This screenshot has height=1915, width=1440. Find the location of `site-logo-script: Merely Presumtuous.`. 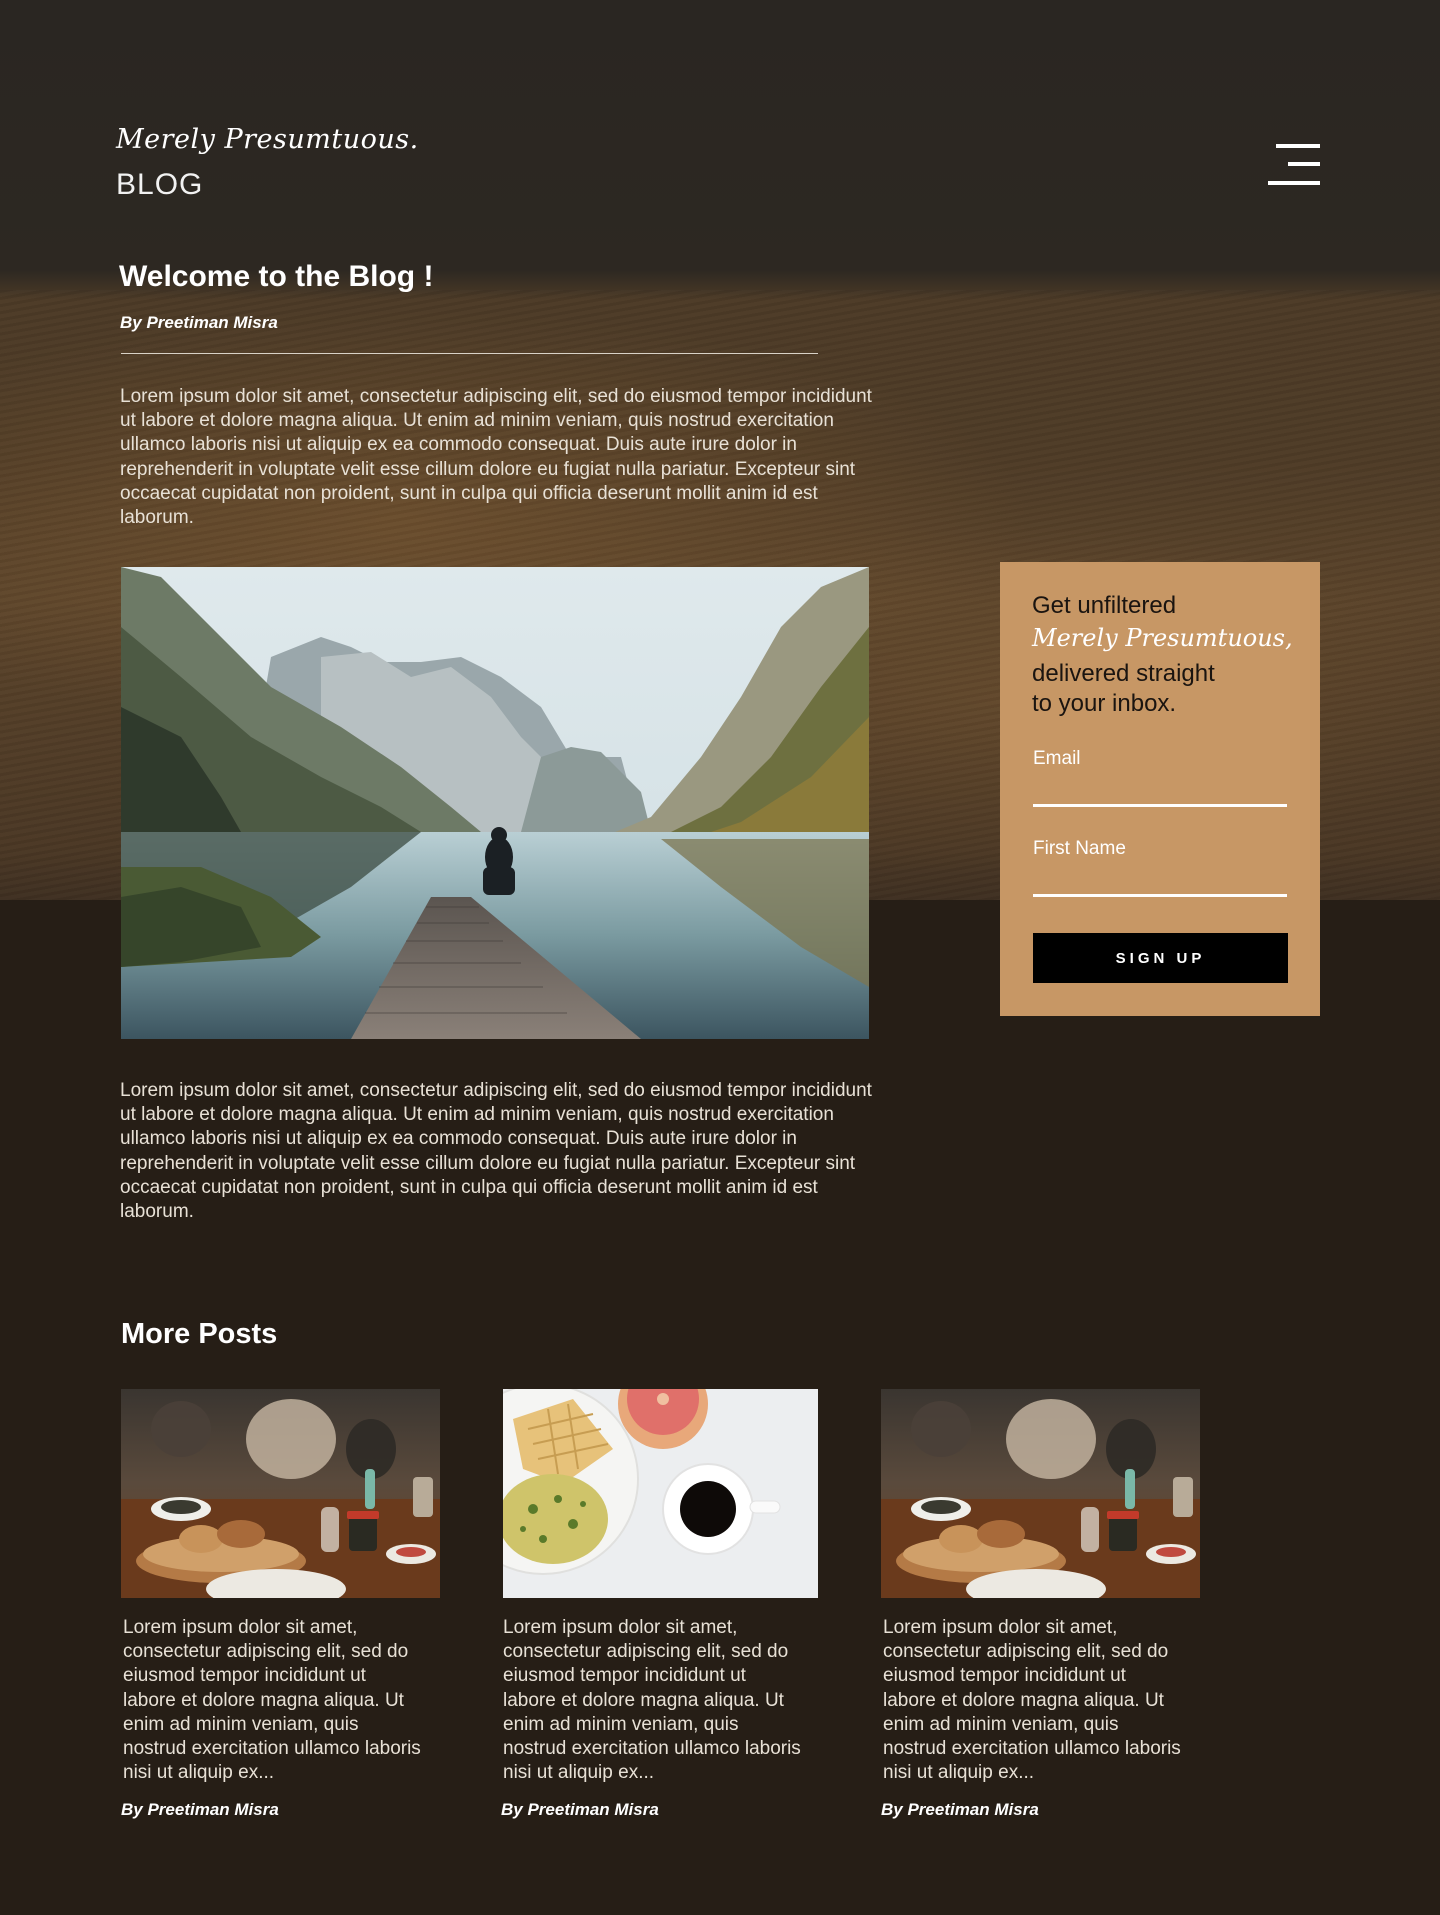

site-logo-script: Merely Presumtuous. is located at coordinates (267, 139).